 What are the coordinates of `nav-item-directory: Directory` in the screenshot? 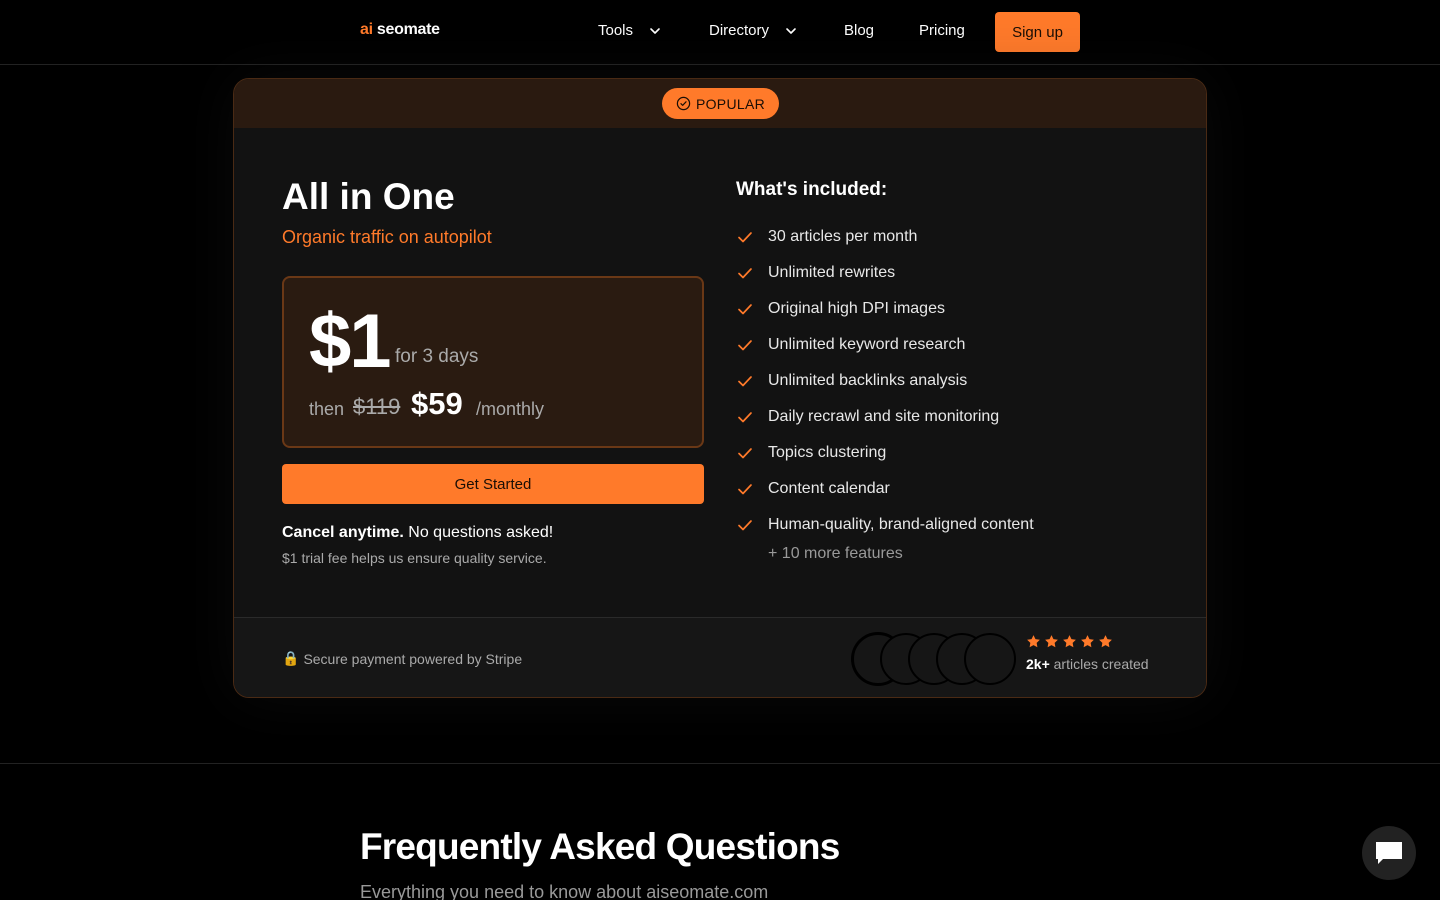 It's located at (754, 30).